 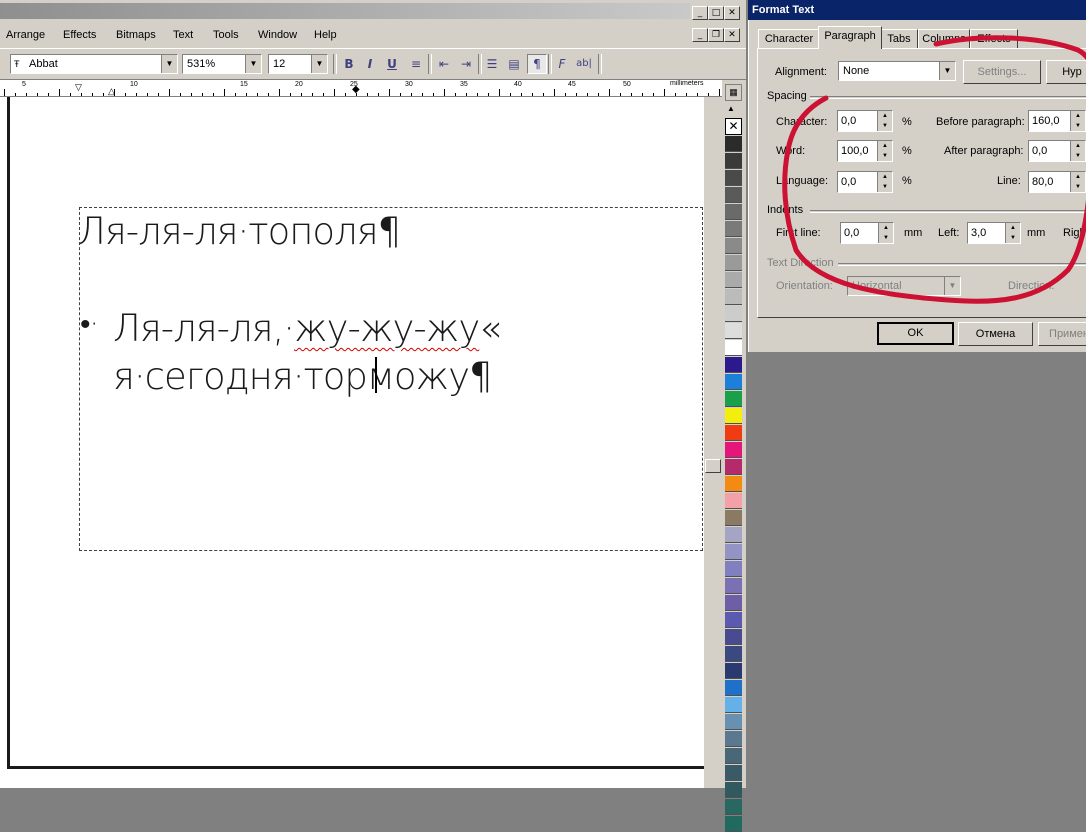 I want to click on language-spacing-field: 0,0 ▲ ▼, so click(x=865, y=182).